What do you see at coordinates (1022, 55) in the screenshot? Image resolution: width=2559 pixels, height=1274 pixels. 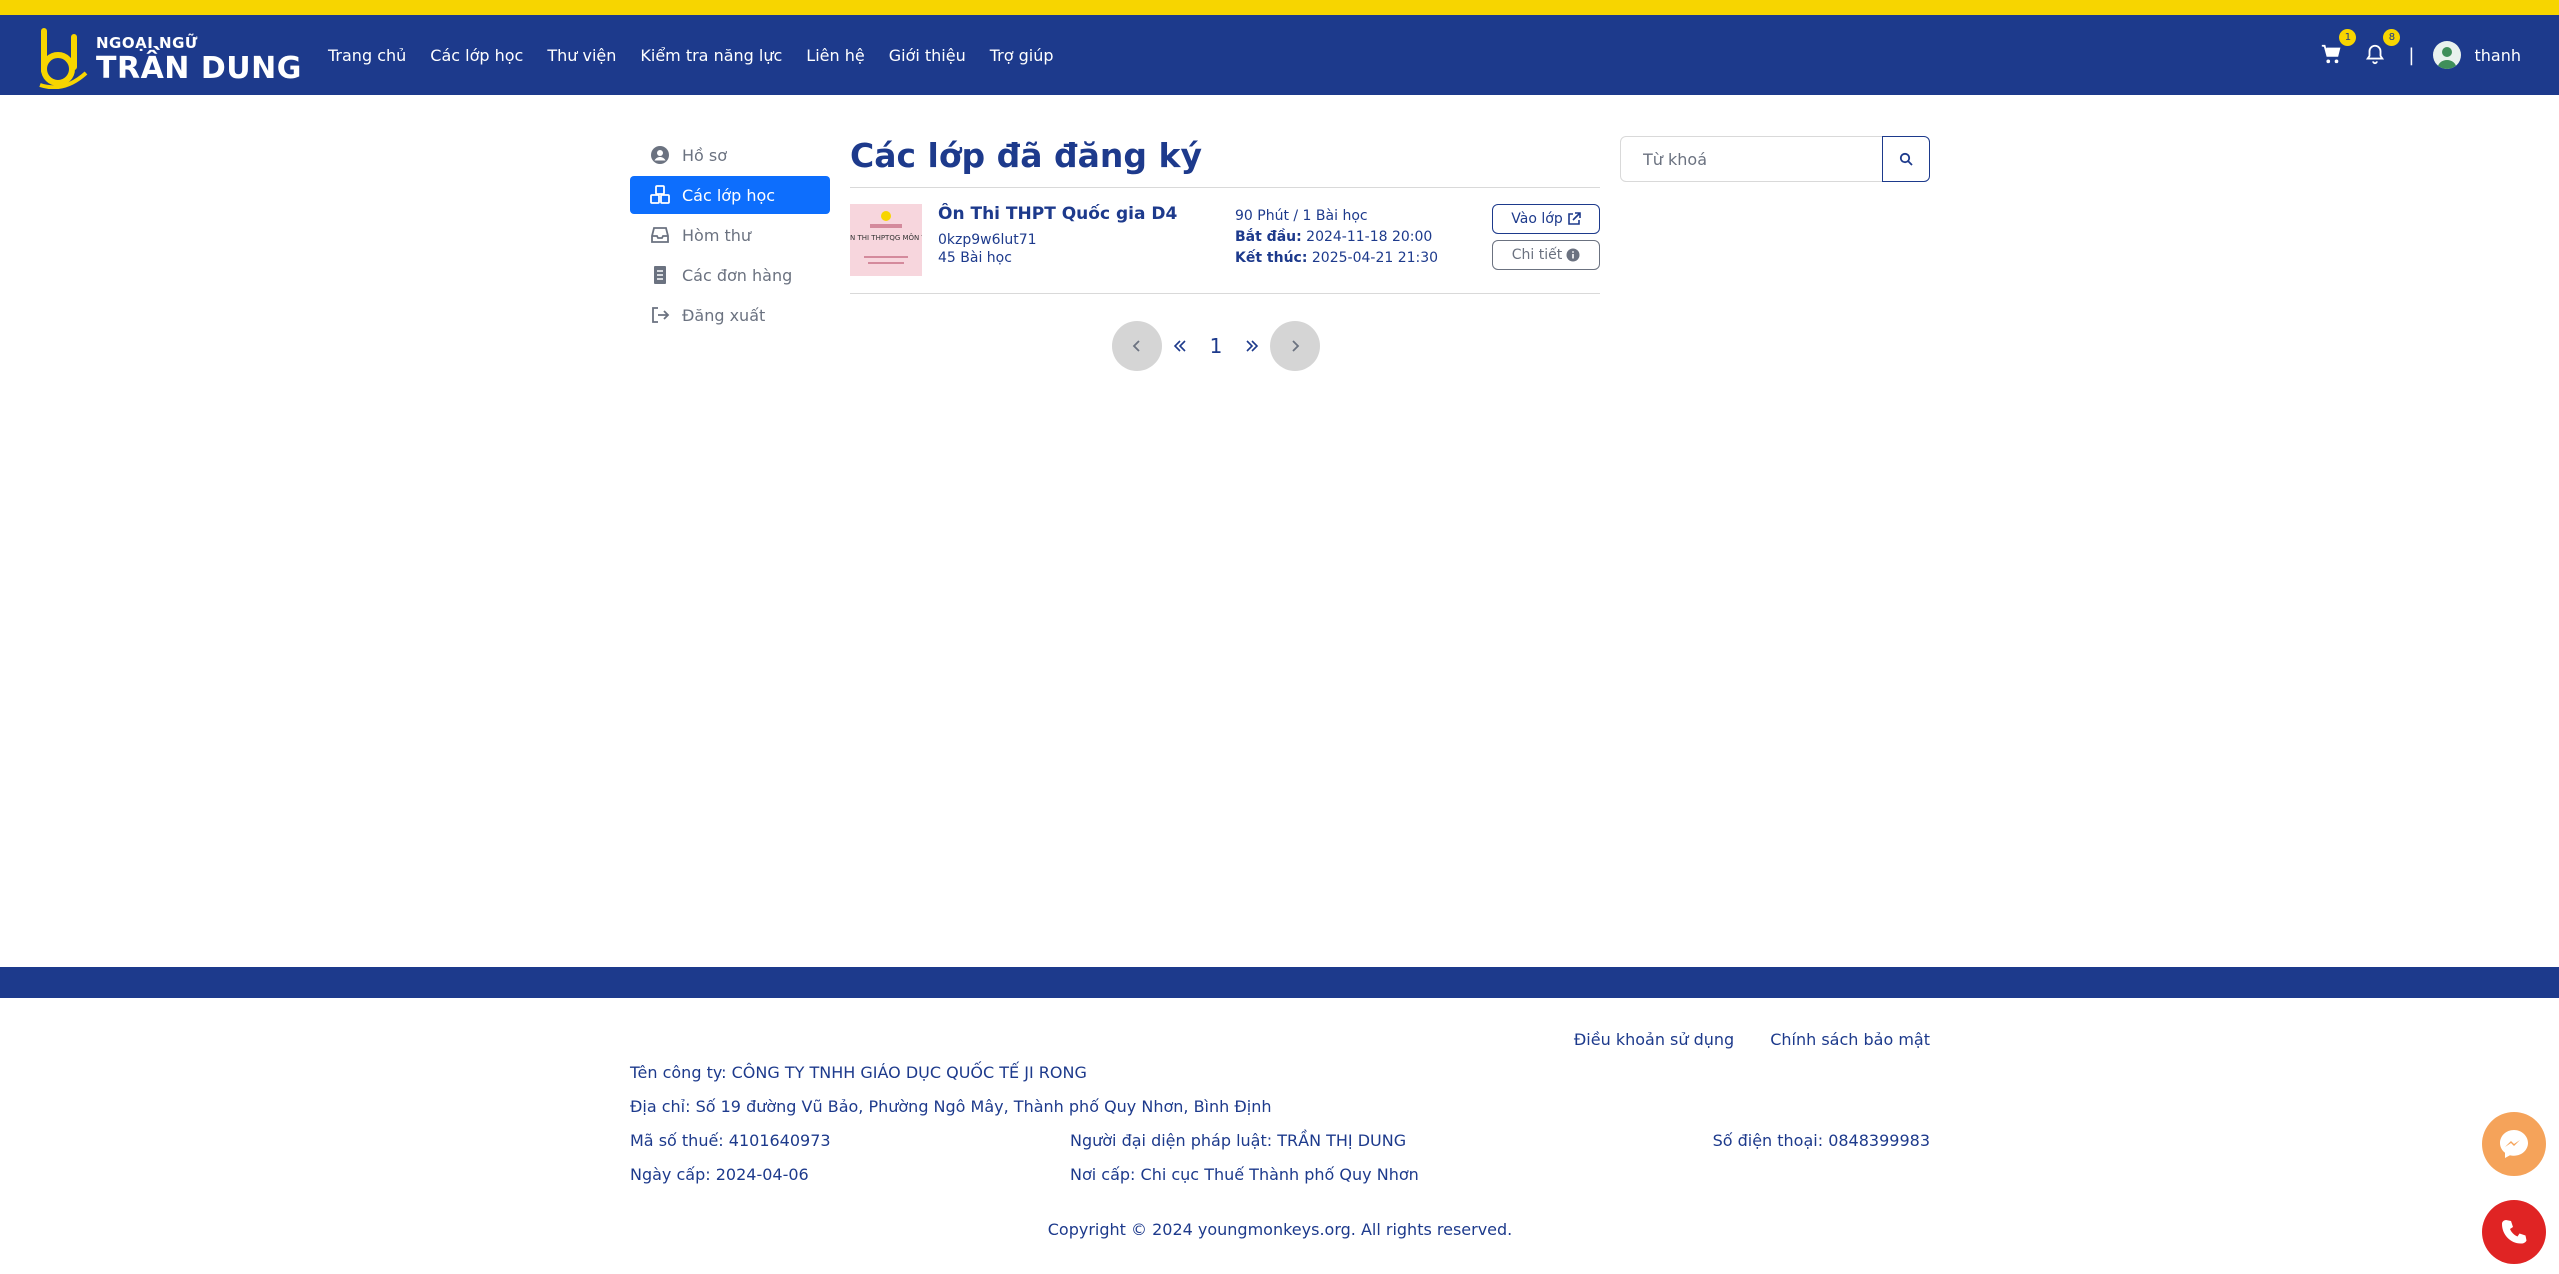 I see `nav-help: Trợ giúp` at bounding box center [1022, 55].